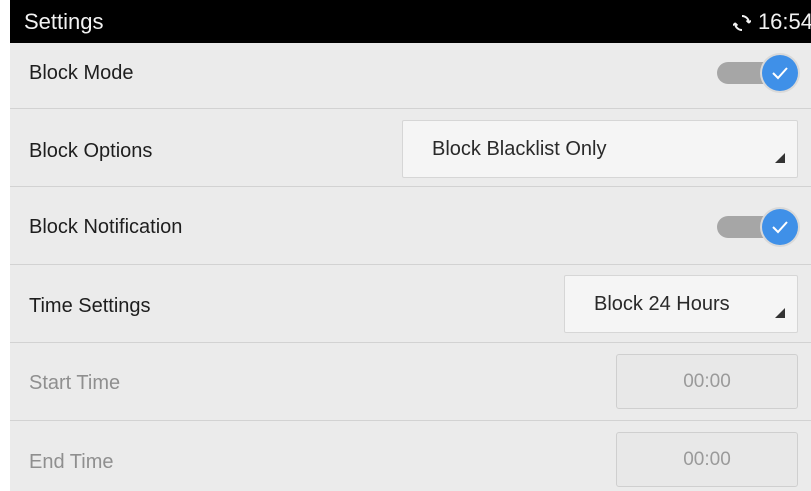 The image size is (811, 491). Describe the element at coordinates (64, 21) in the screenshot. I see `page-title: Settings` at that location.